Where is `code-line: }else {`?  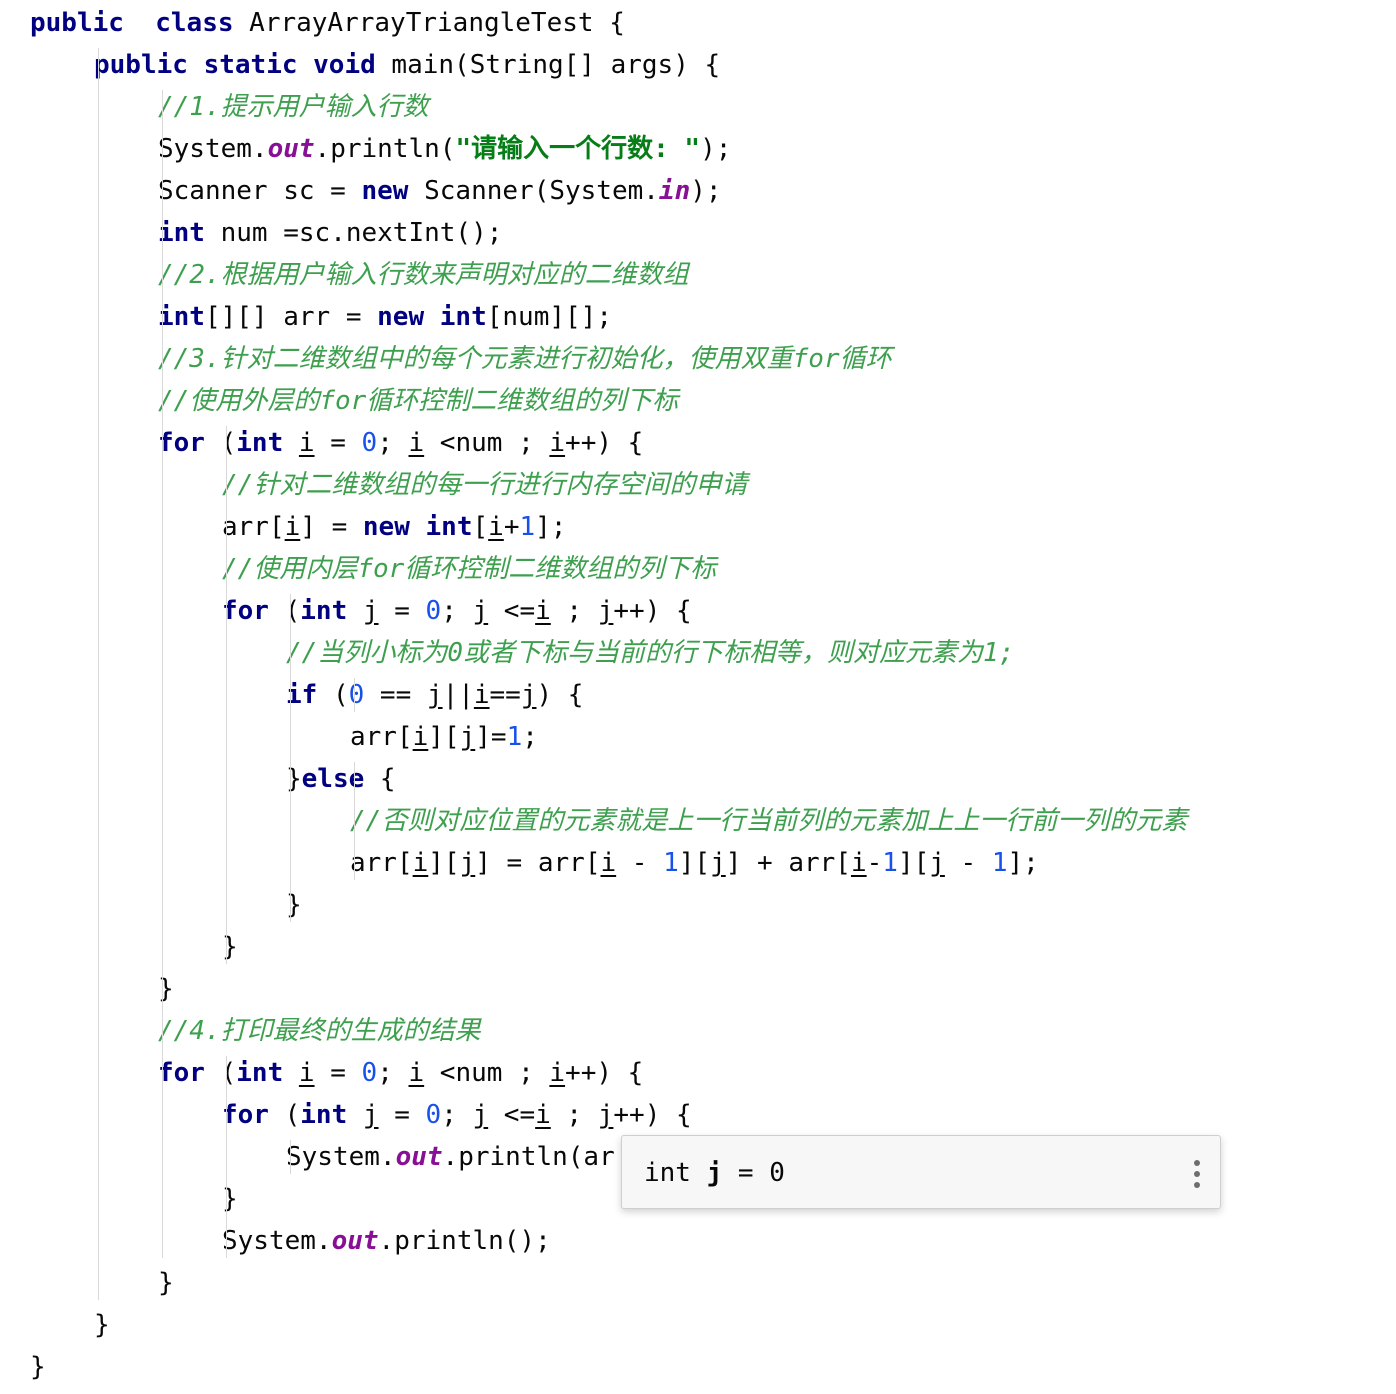 code-line: }else { is located at coordinates (341, 779).